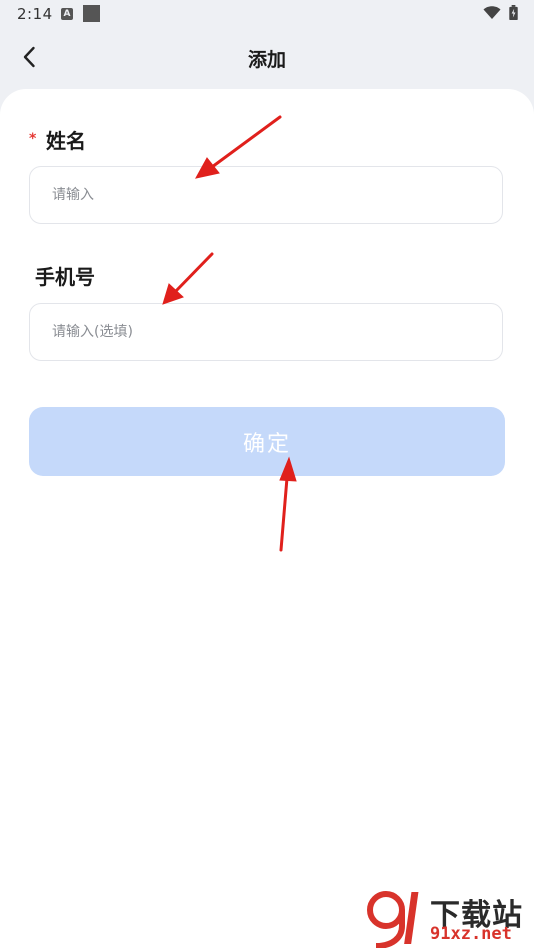 This screenshot has width=534, height=950. I want to click on watermark-logo-icon, so click(393, 919).